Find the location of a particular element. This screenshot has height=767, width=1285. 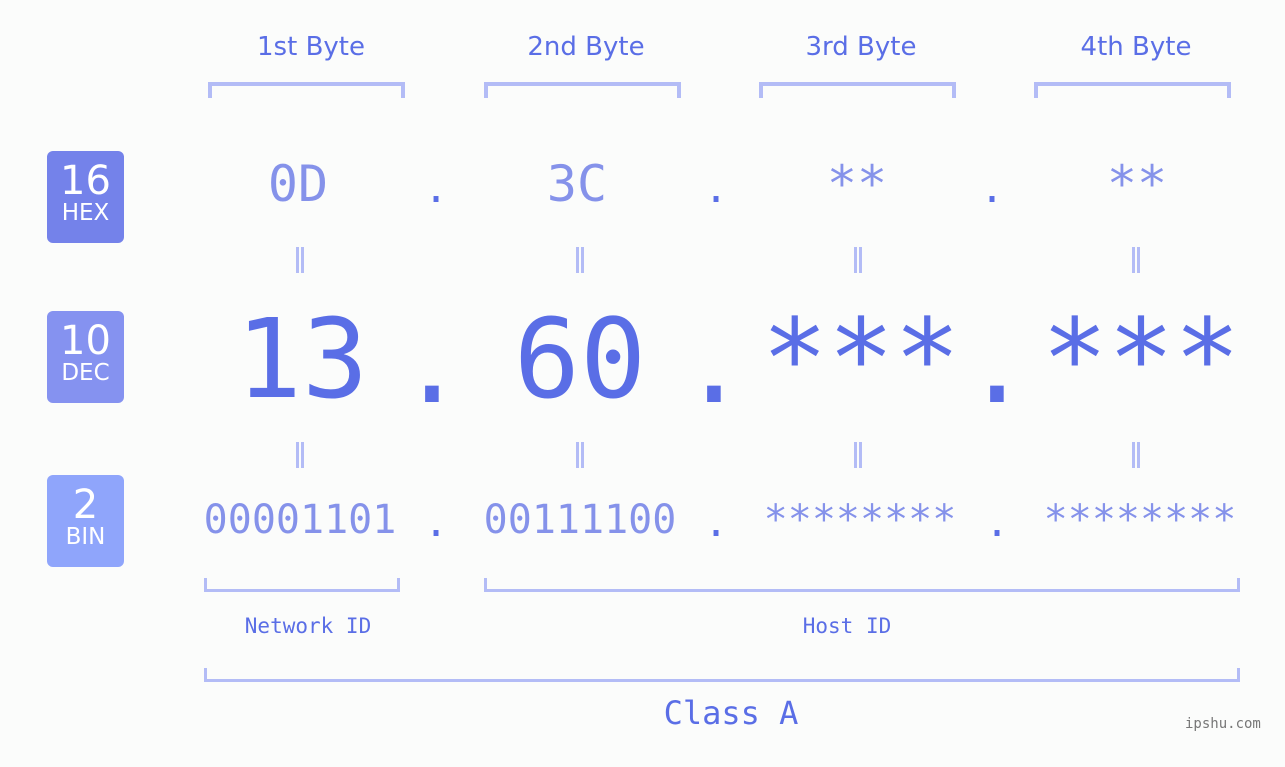

bin-badge: 2 BIN is located at coordinates (85, 521).